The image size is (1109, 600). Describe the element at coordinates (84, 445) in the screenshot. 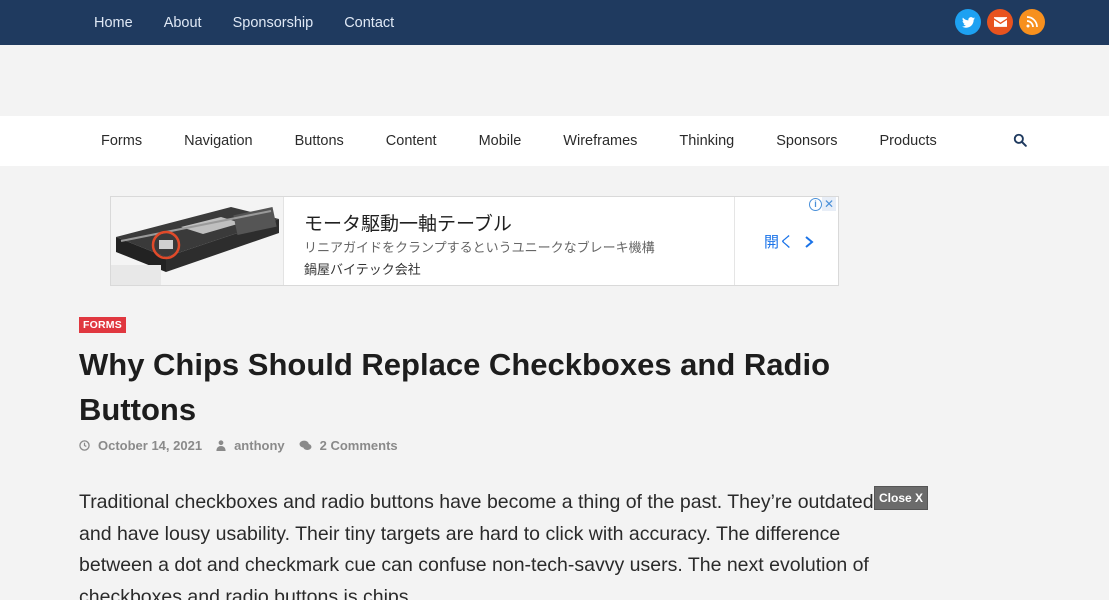

I see `clock-icon` at that location.